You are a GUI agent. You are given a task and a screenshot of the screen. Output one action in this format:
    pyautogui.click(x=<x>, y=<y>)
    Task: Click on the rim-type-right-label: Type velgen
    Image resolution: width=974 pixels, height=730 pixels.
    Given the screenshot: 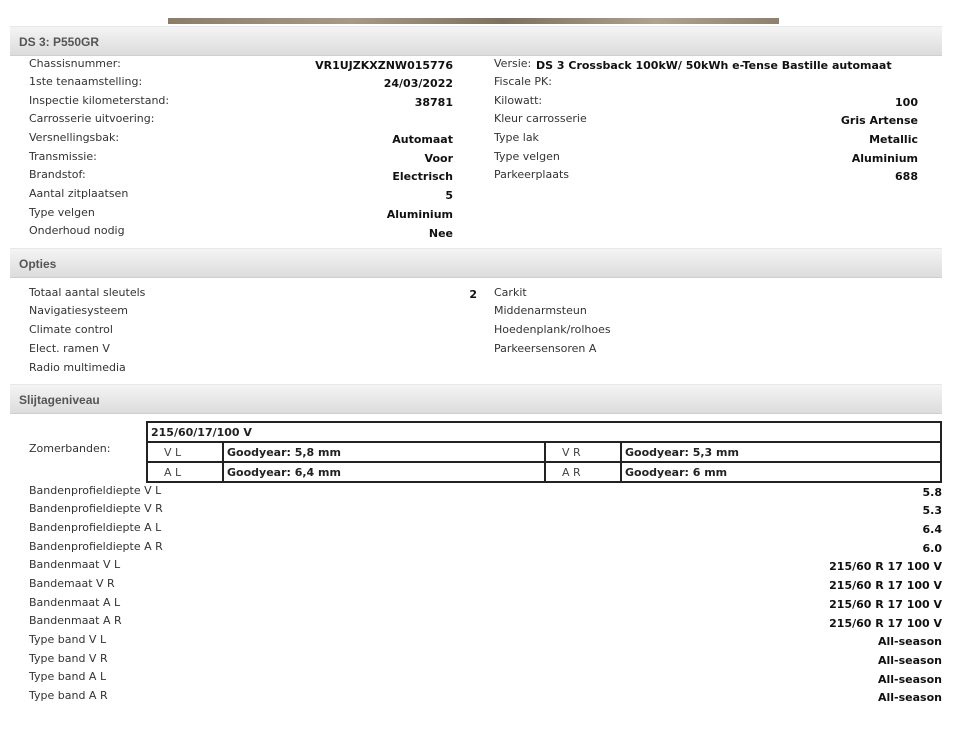 What is the action you would take?
    pyautogui.click(x=527, y=156)
    